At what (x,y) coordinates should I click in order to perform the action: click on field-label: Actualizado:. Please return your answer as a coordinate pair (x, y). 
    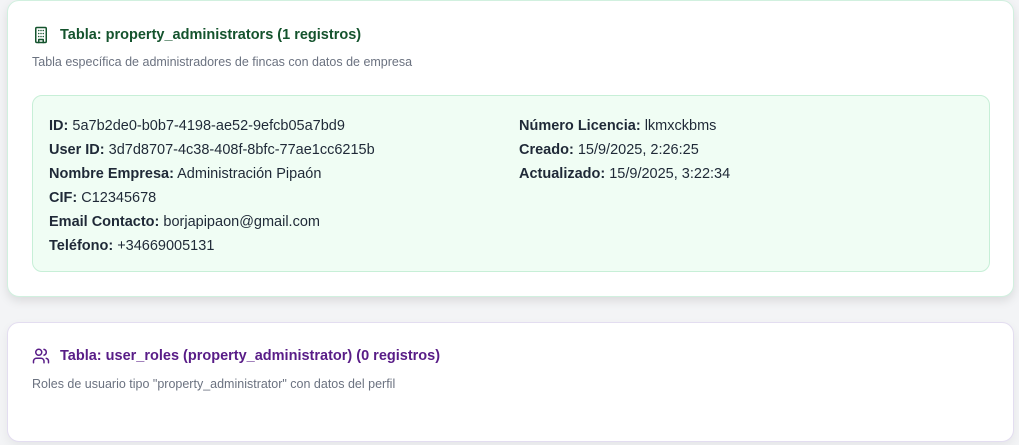
    Looking at the image, I should click on (562, 174).